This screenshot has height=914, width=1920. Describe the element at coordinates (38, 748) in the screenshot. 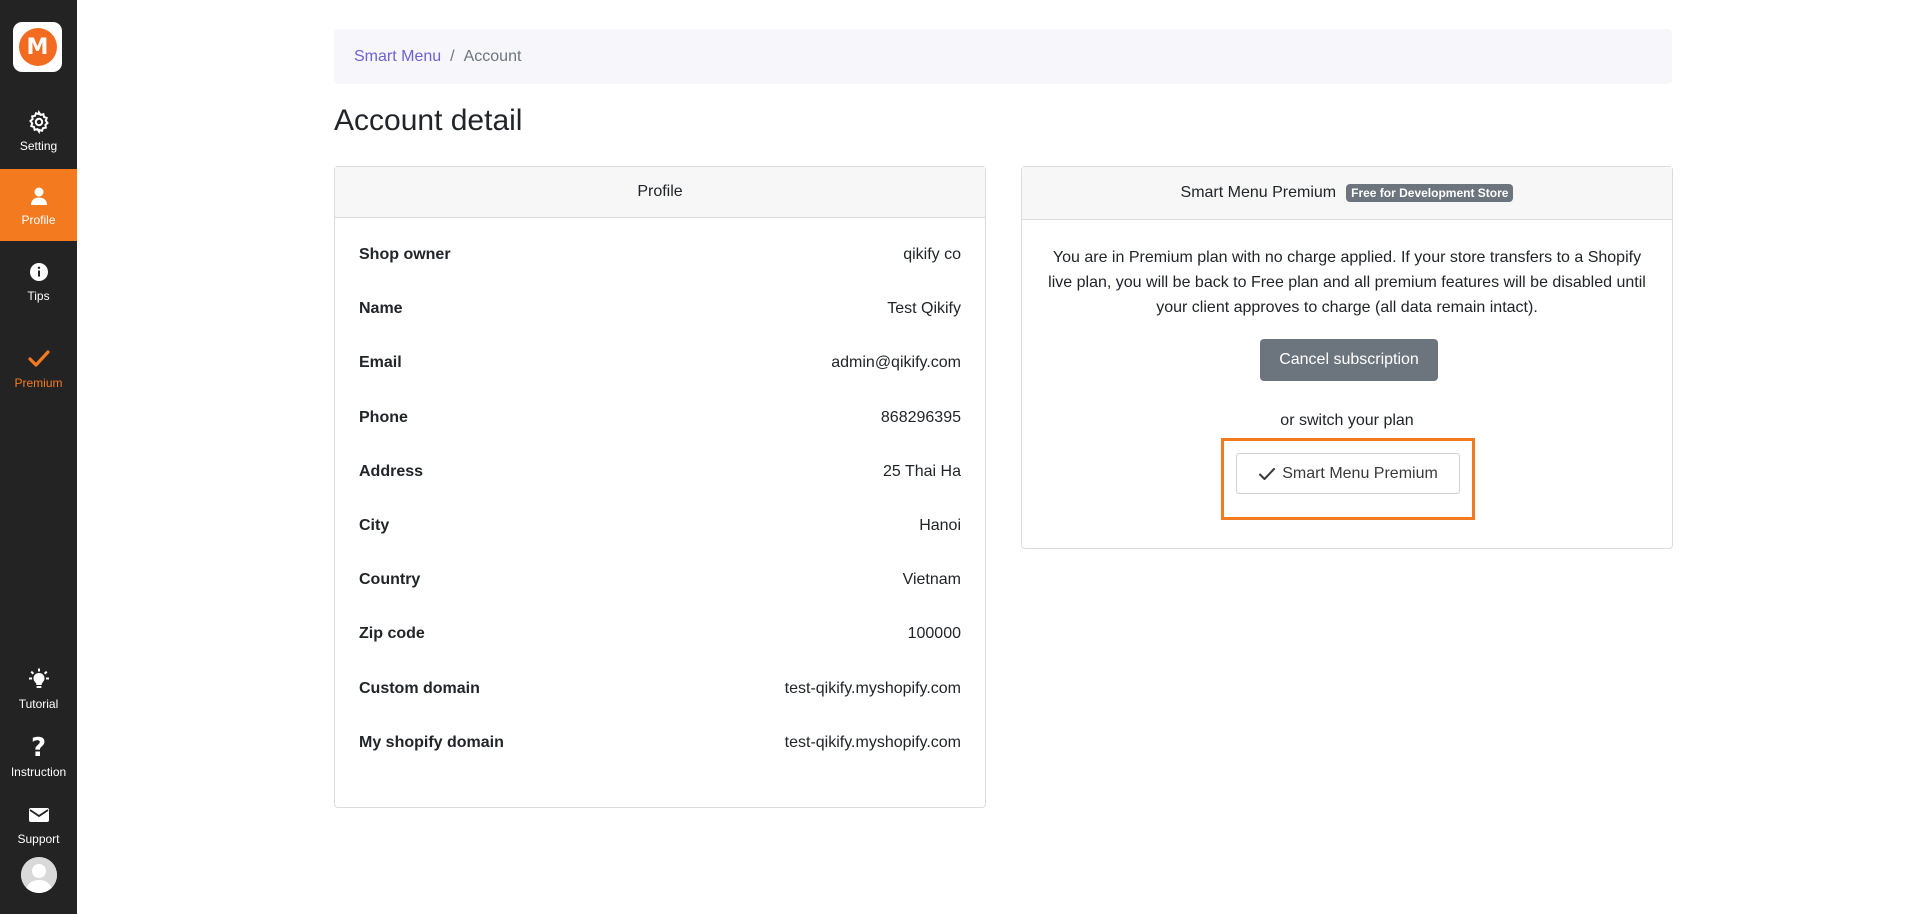

I see `question-icon: ?` at that location.